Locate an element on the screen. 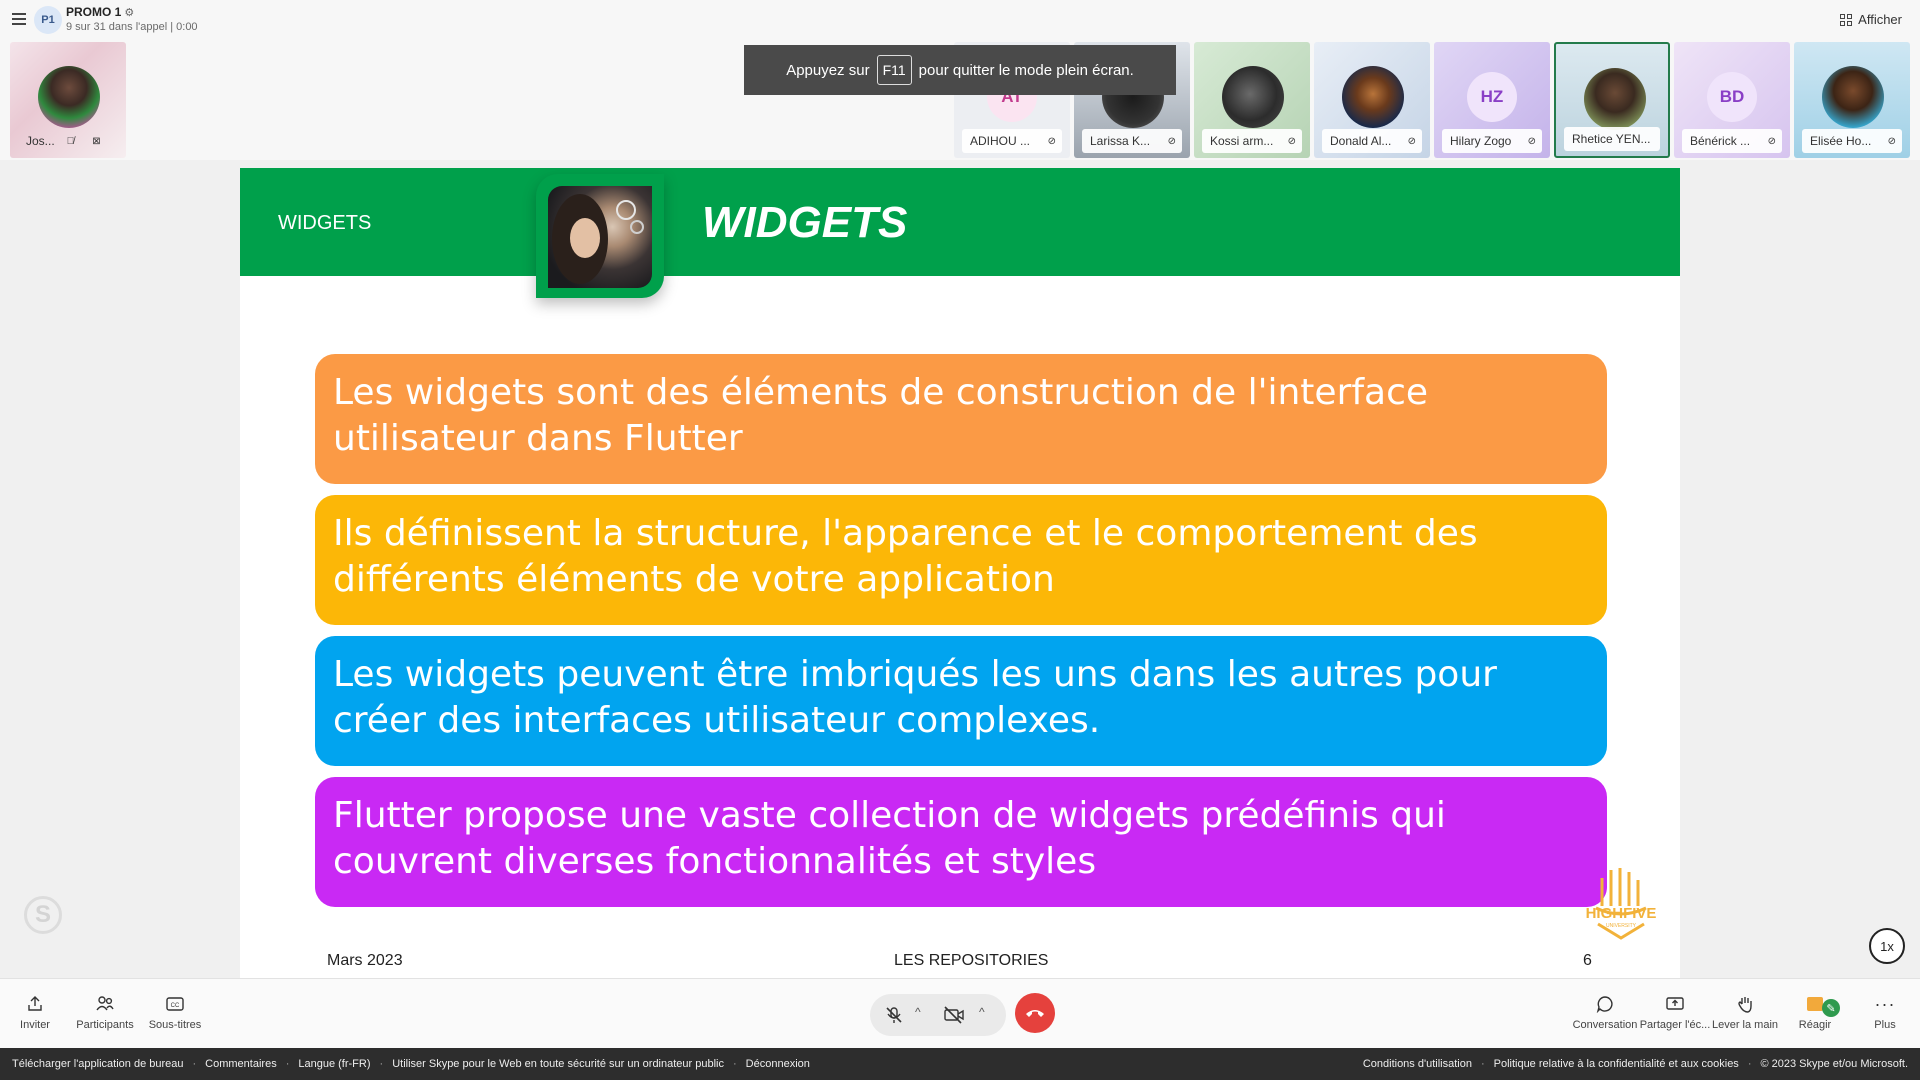 Image resolution: width=1920 pixels, height=1080 pixels. view-button: Afficher is located at coordinates (1871, 19).